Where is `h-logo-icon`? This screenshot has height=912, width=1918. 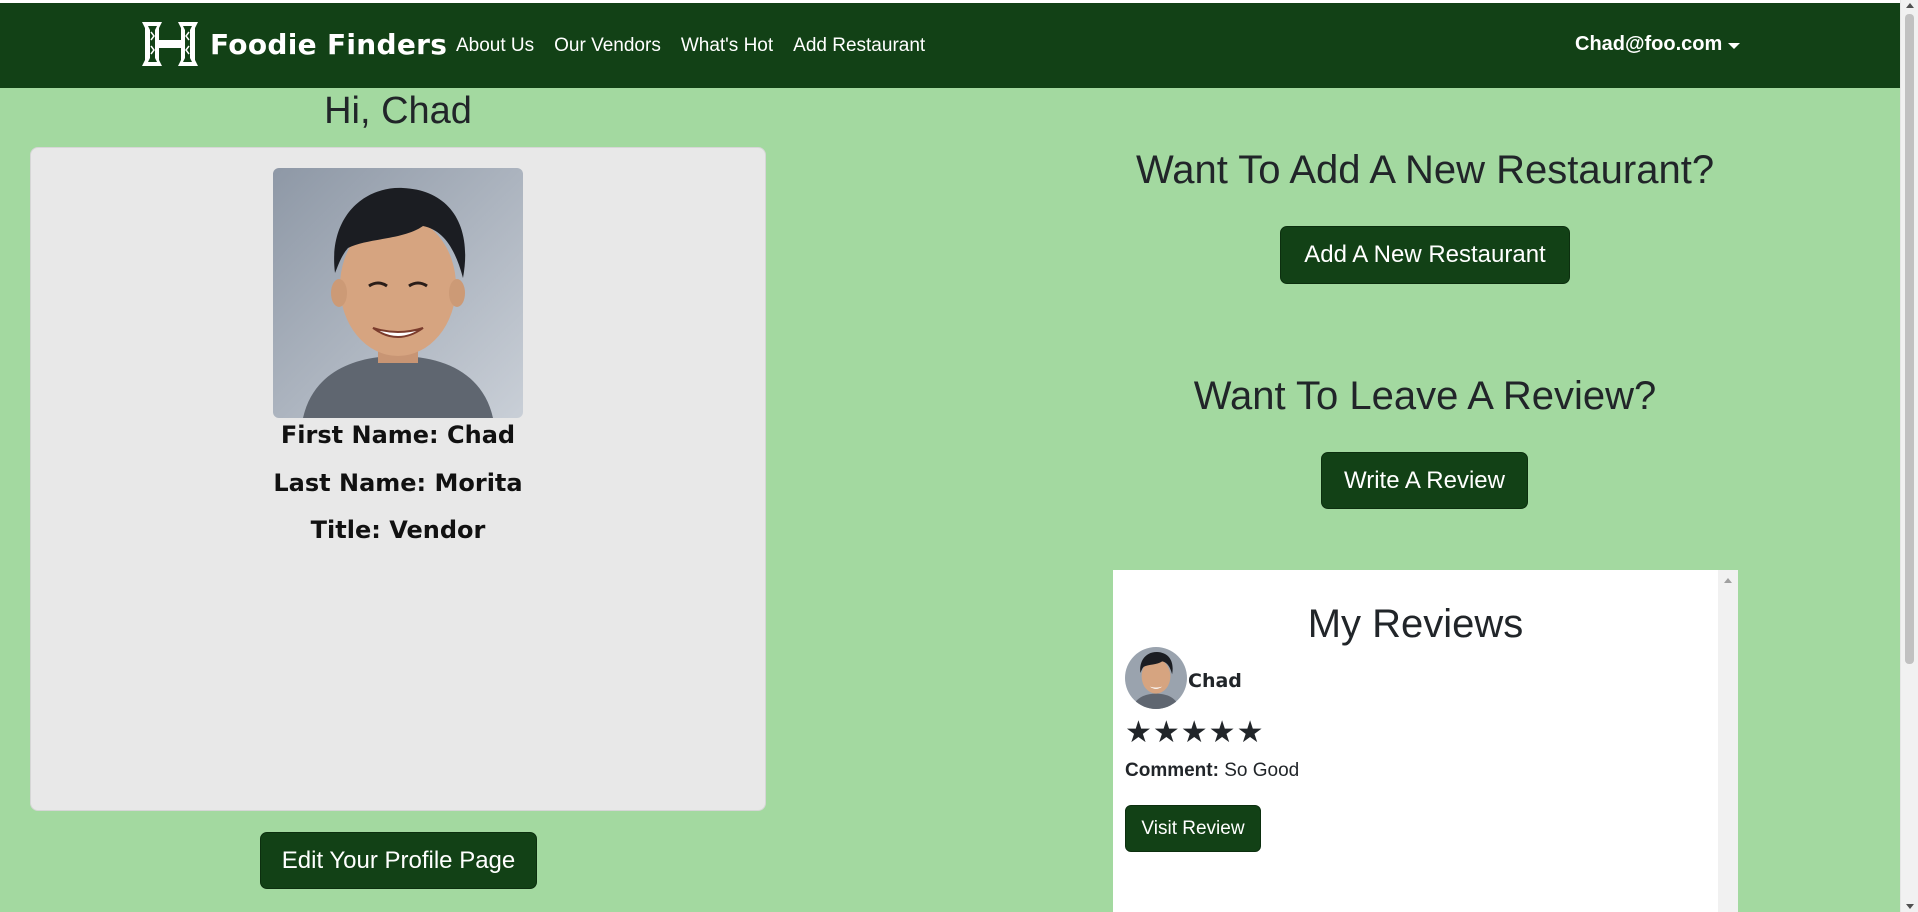
h-logo-icon is located at coordinates (170, 44).